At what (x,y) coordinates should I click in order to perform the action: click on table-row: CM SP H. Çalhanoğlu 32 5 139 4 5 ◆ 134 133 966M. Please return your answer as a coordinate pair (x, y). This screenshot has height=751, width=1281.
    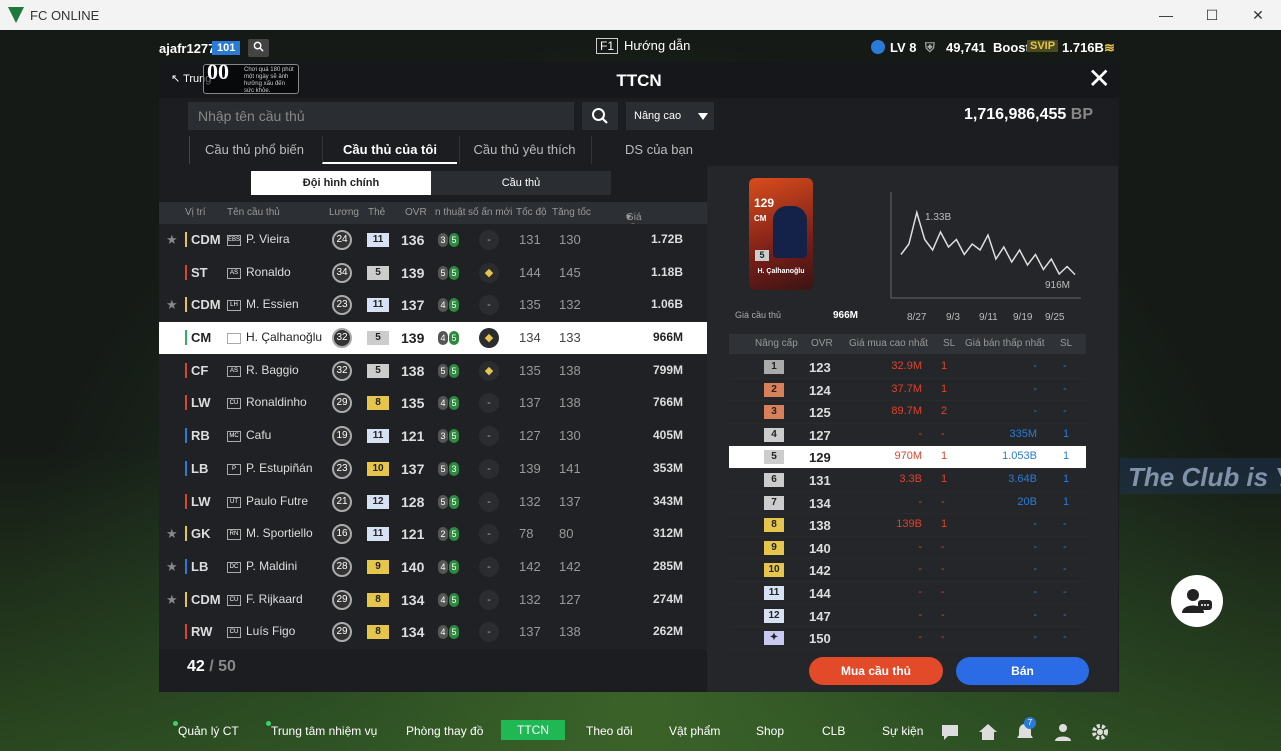
    Looking at the image, I should click on (433, 338).